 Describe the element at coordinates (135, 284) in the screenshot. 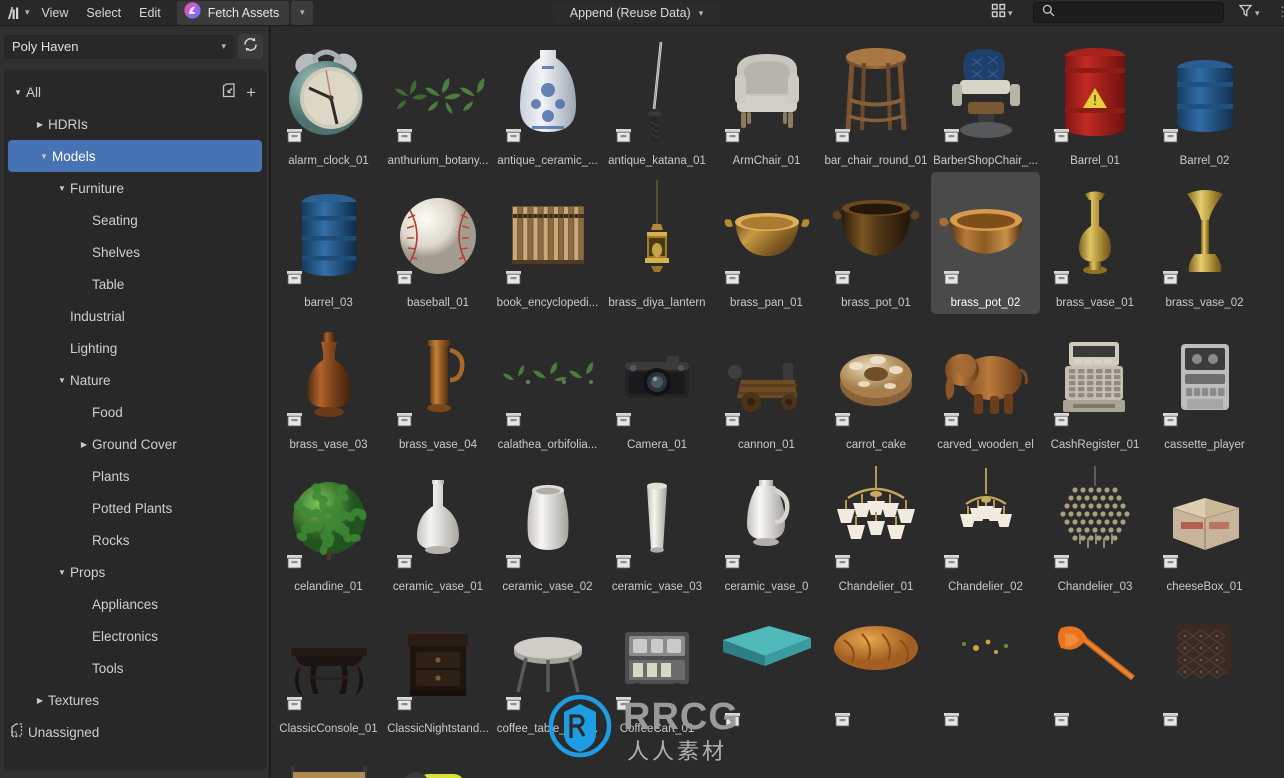

I see `catalog-item-table: Table` at that location.